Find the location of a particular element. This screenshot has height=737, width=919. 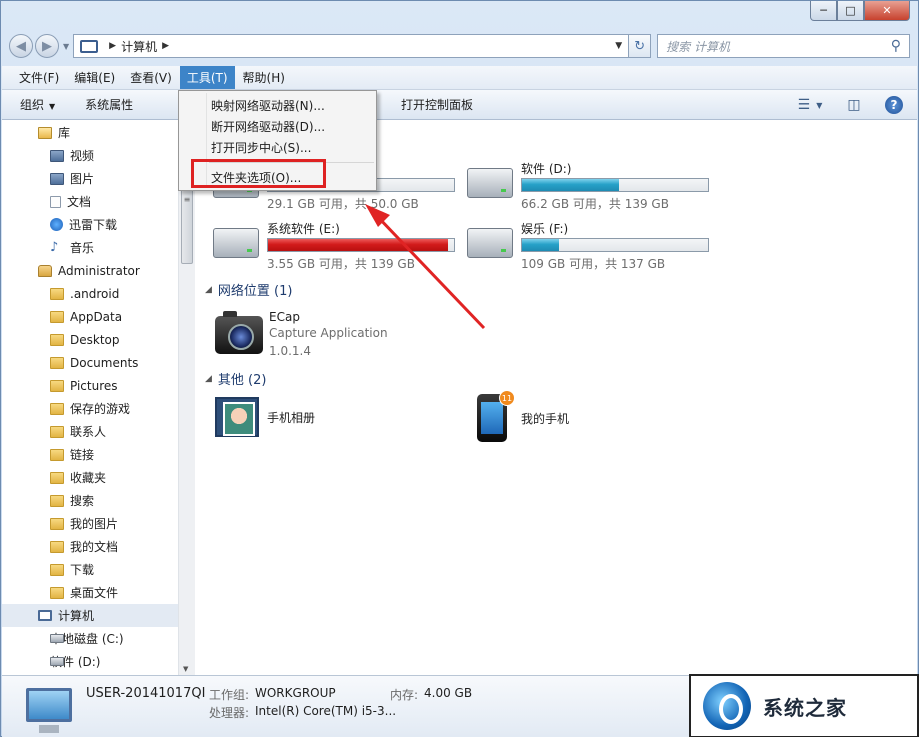

search-icon: ⚲ is located at coordinates (896, 46).